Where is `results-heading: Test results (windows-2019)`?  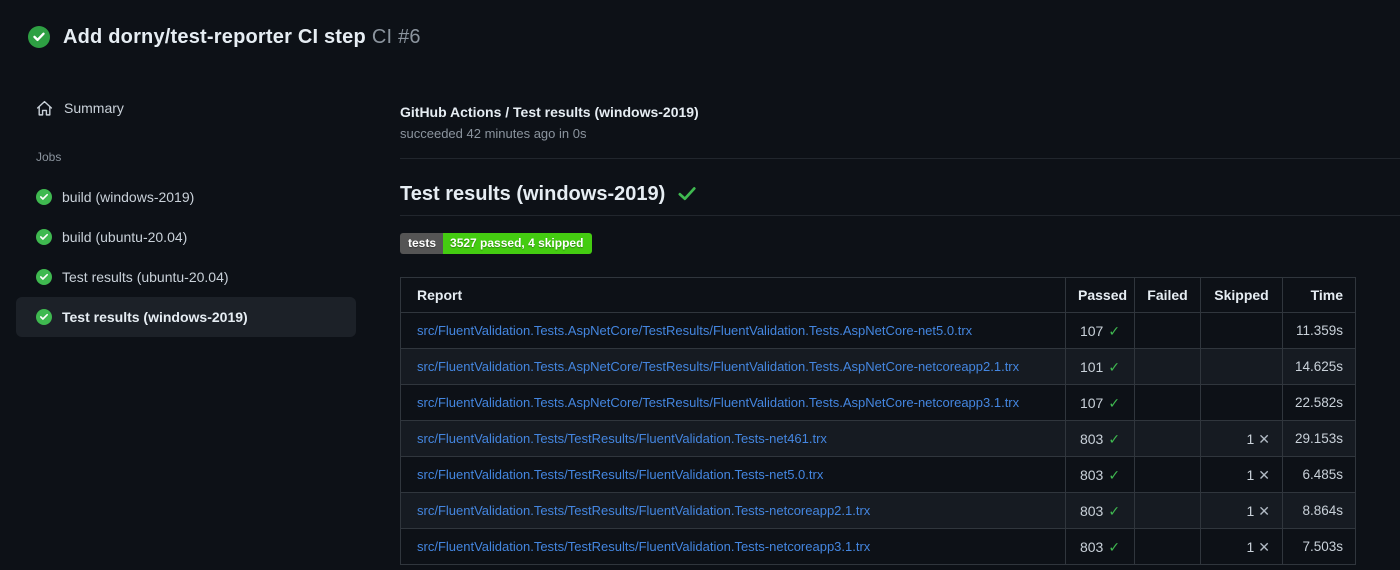
results-heading: Test results (windows-2019) is located at coordinates (900, 197).